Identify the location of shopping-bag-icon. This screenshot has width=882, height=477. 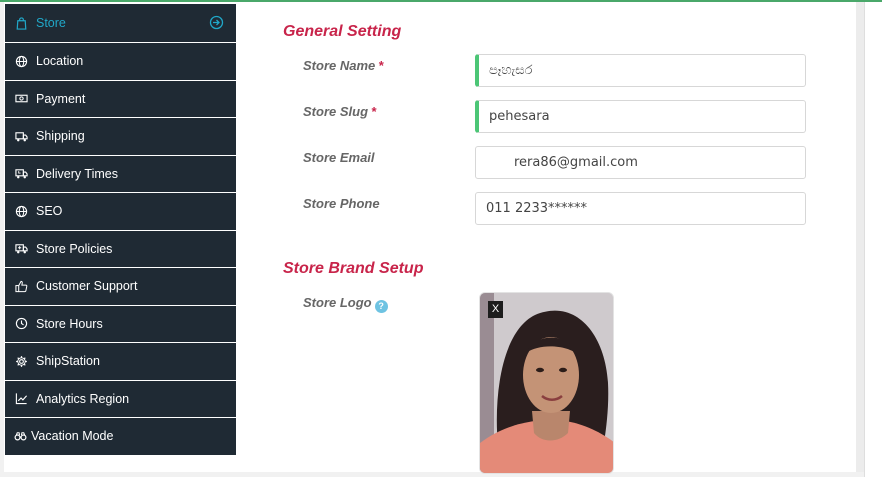
(21, 23).